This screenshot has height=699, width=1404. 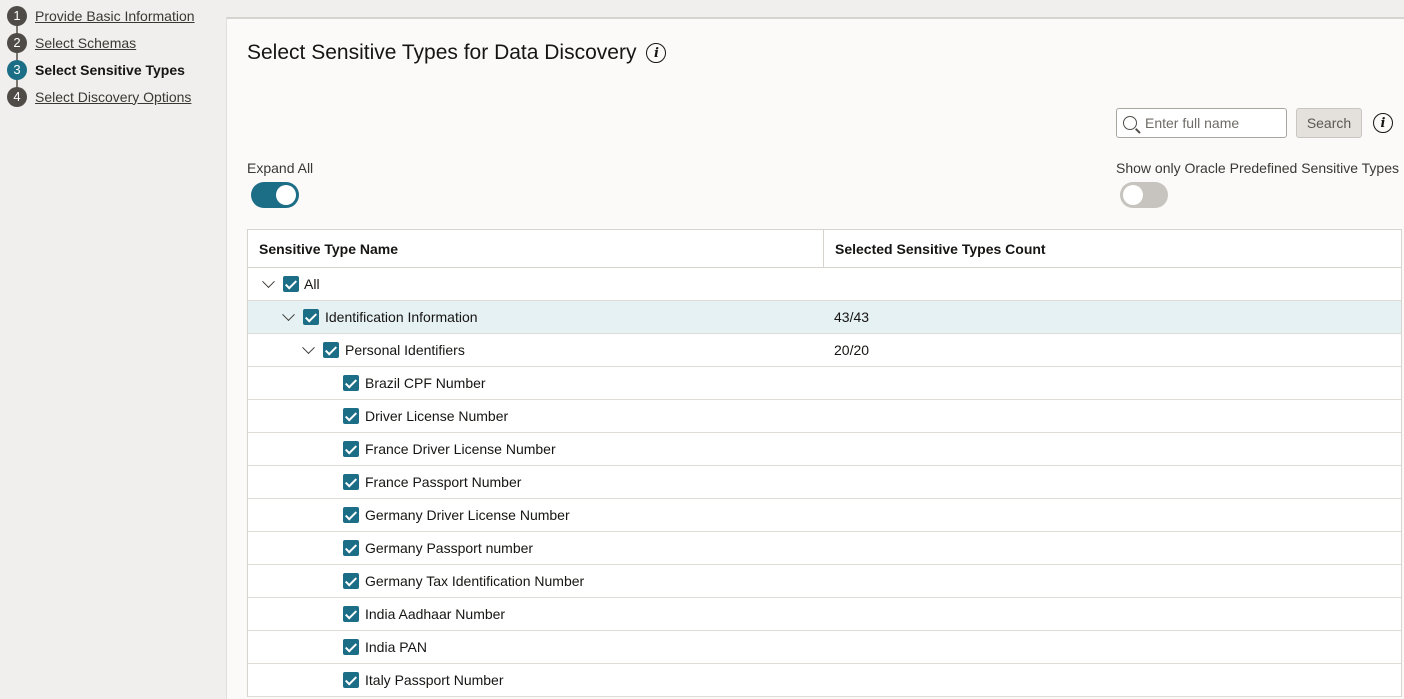 What do you see at coordinates (536, 350) in the screenshot?
I see `name-cell: Personal Identifiers` at bounding box center [536, 350].